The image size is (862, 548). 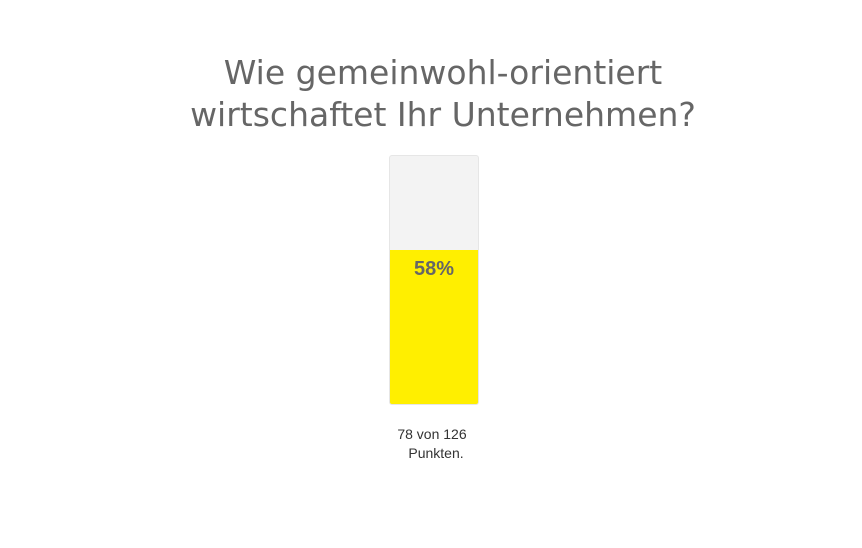 What do you see at coordinates (436, 453) in the screenshot?
I see `score-caption-unit: Punkten.` at bounding box center [436, 453].